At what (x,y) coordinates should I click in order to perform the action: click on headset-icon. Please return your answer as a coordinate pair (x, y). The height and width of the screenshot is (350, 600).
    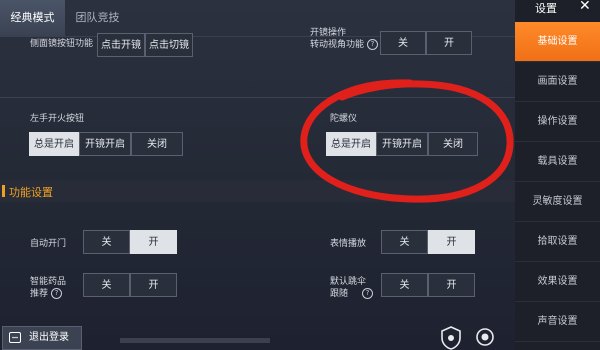
    Looking at the image, I should click on (485, 338).